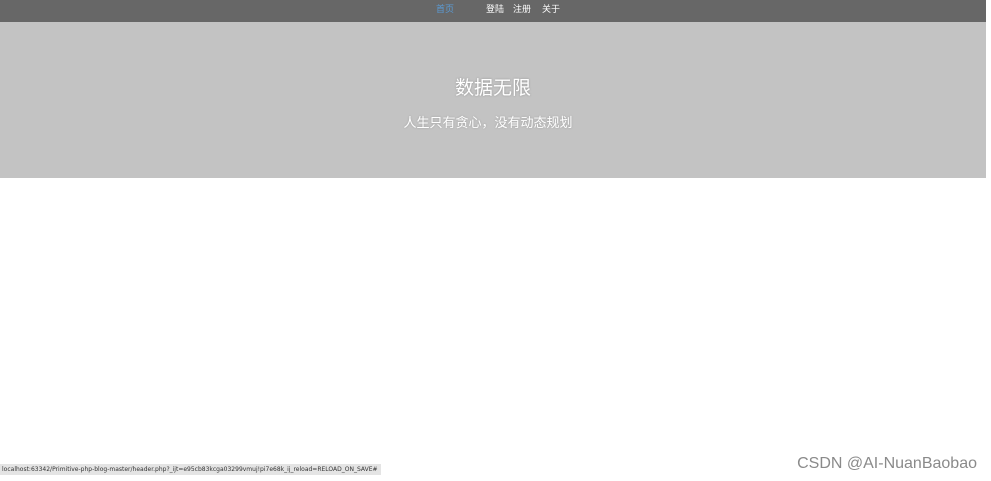 Image resolution: width=991 pixels, height=481 pixels. I want to click on nav-login-link: 登陆, so click(495, 11).